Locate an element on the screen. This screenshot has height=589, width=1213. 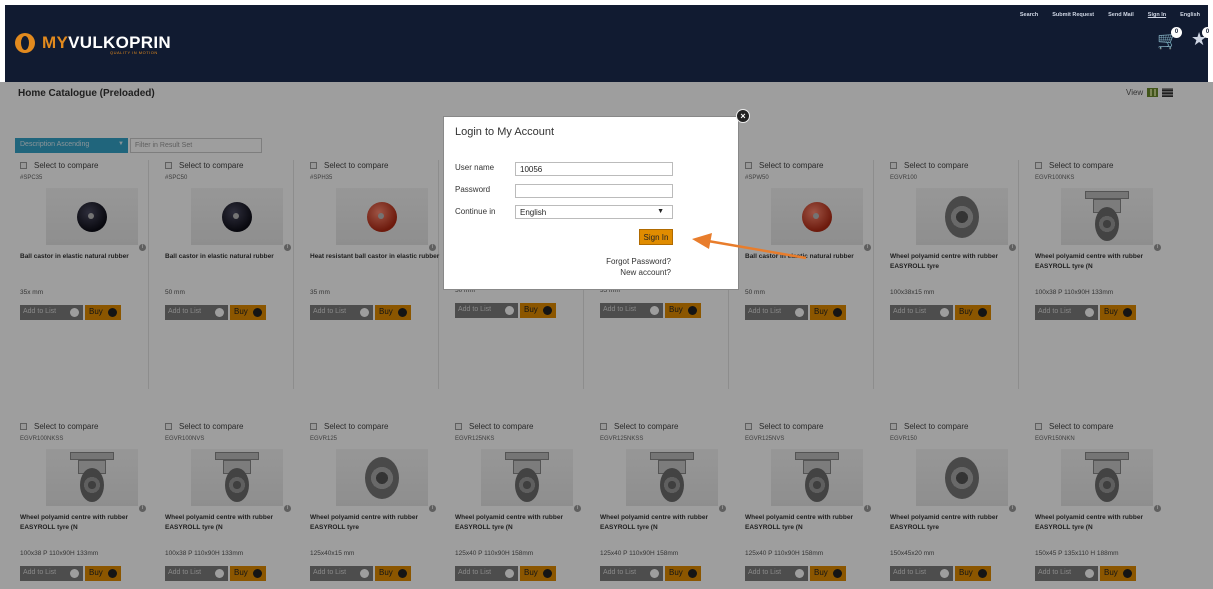
arrow-shaft is located at coordinates (757, 249).